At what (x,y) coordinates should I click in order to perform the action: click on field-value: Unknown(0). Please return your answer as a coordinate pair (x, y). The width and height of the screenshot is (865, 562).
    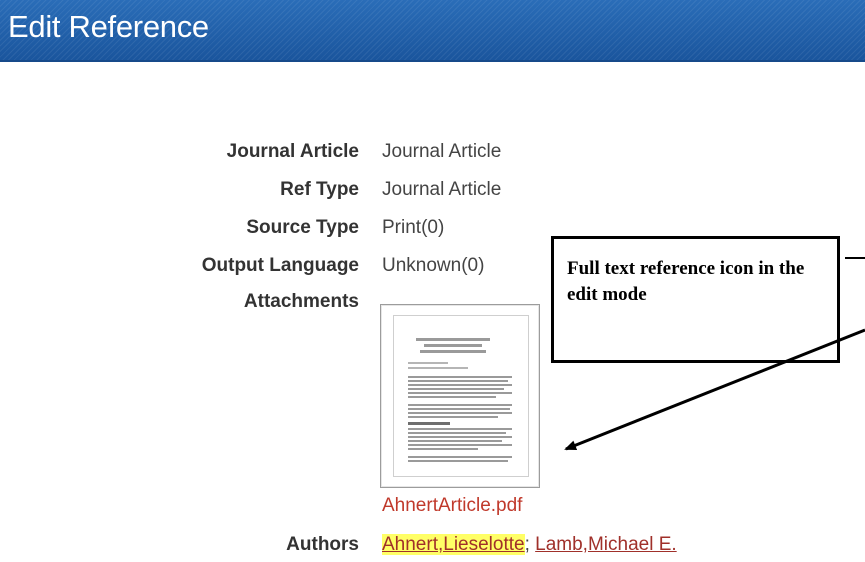
    Looking at the image, I should click on (433, 265).